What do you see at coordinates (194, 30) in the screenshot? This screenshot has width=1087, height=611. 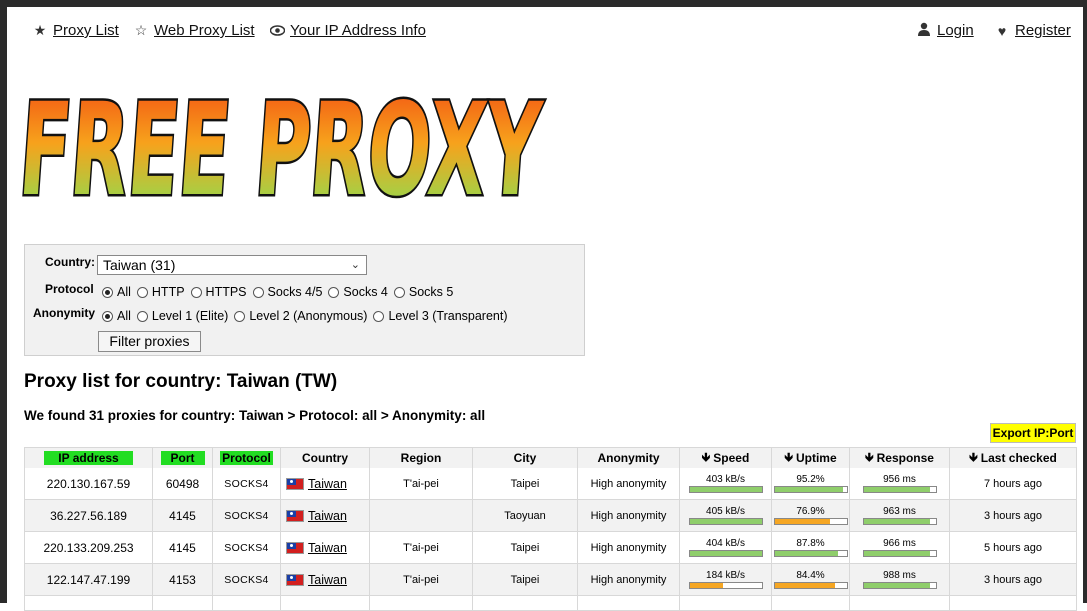 I see `nav-web-proxy-list: ☆ Web Proxy List` at bounding box center [194, 30].